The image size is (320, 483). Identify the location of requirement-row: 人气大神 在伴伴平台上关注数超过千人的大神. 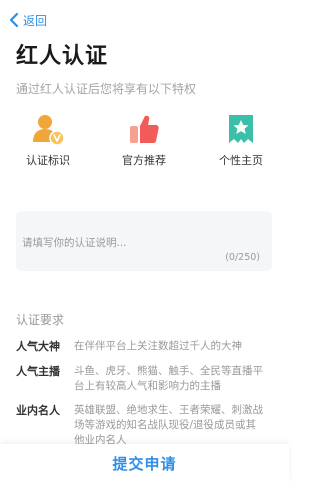
(146, 346).